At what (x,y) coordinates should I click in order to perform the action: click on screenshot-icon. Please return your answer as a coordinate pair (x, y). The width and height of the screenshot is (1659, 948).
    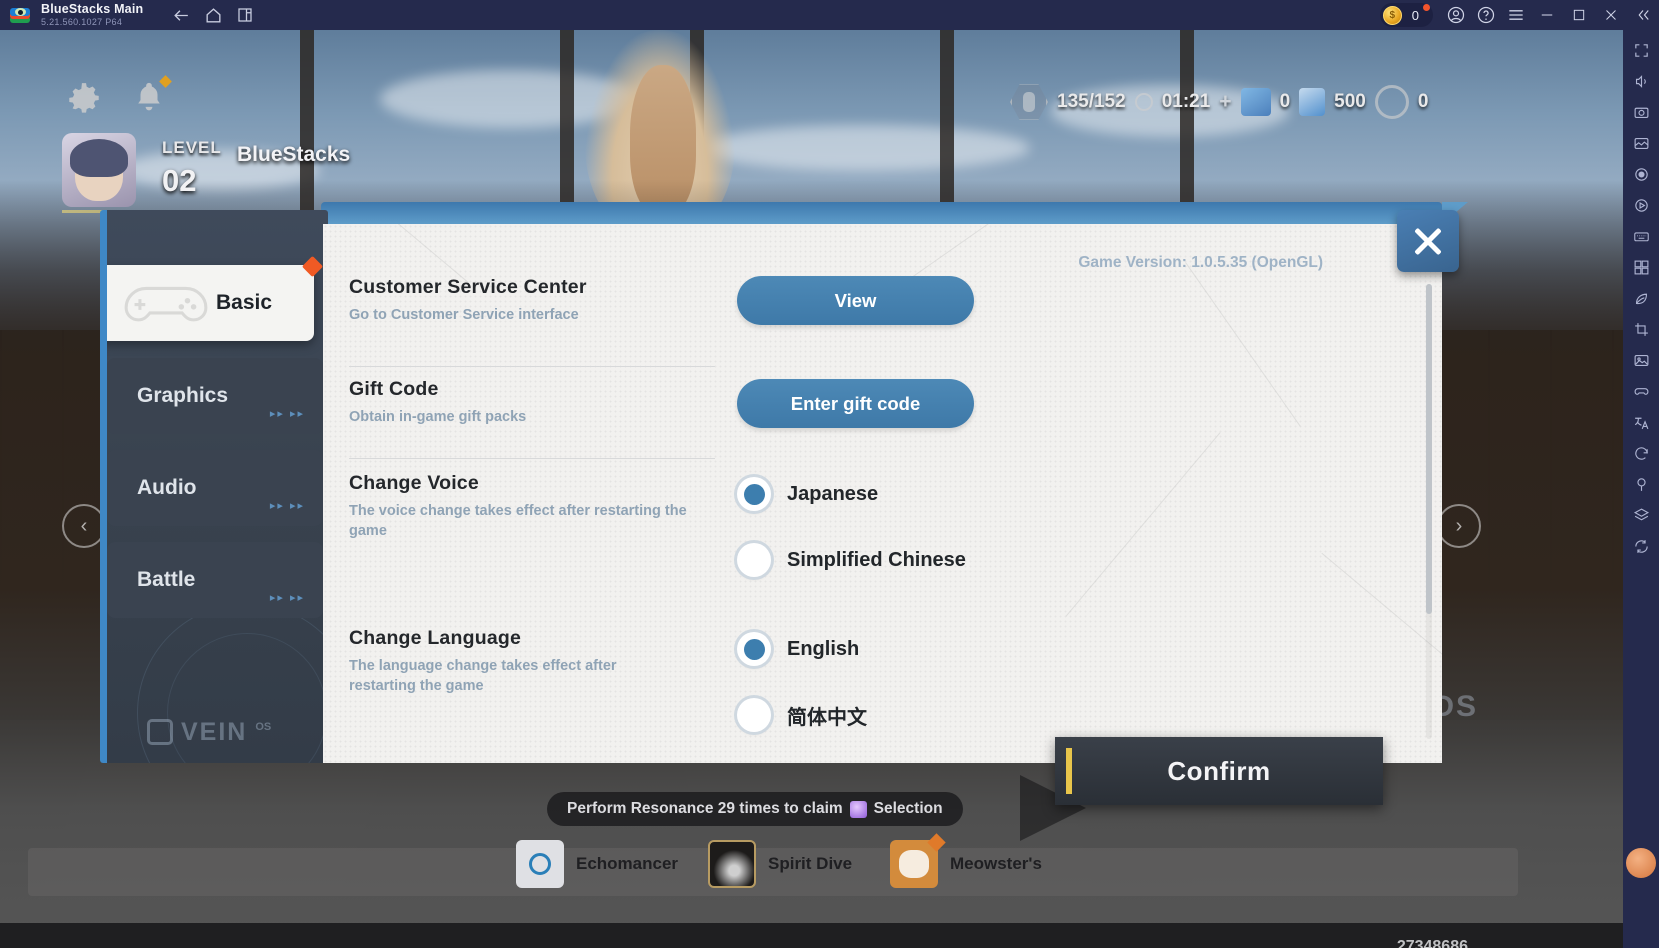
    Looking at the image, I should click on (1641, 112).